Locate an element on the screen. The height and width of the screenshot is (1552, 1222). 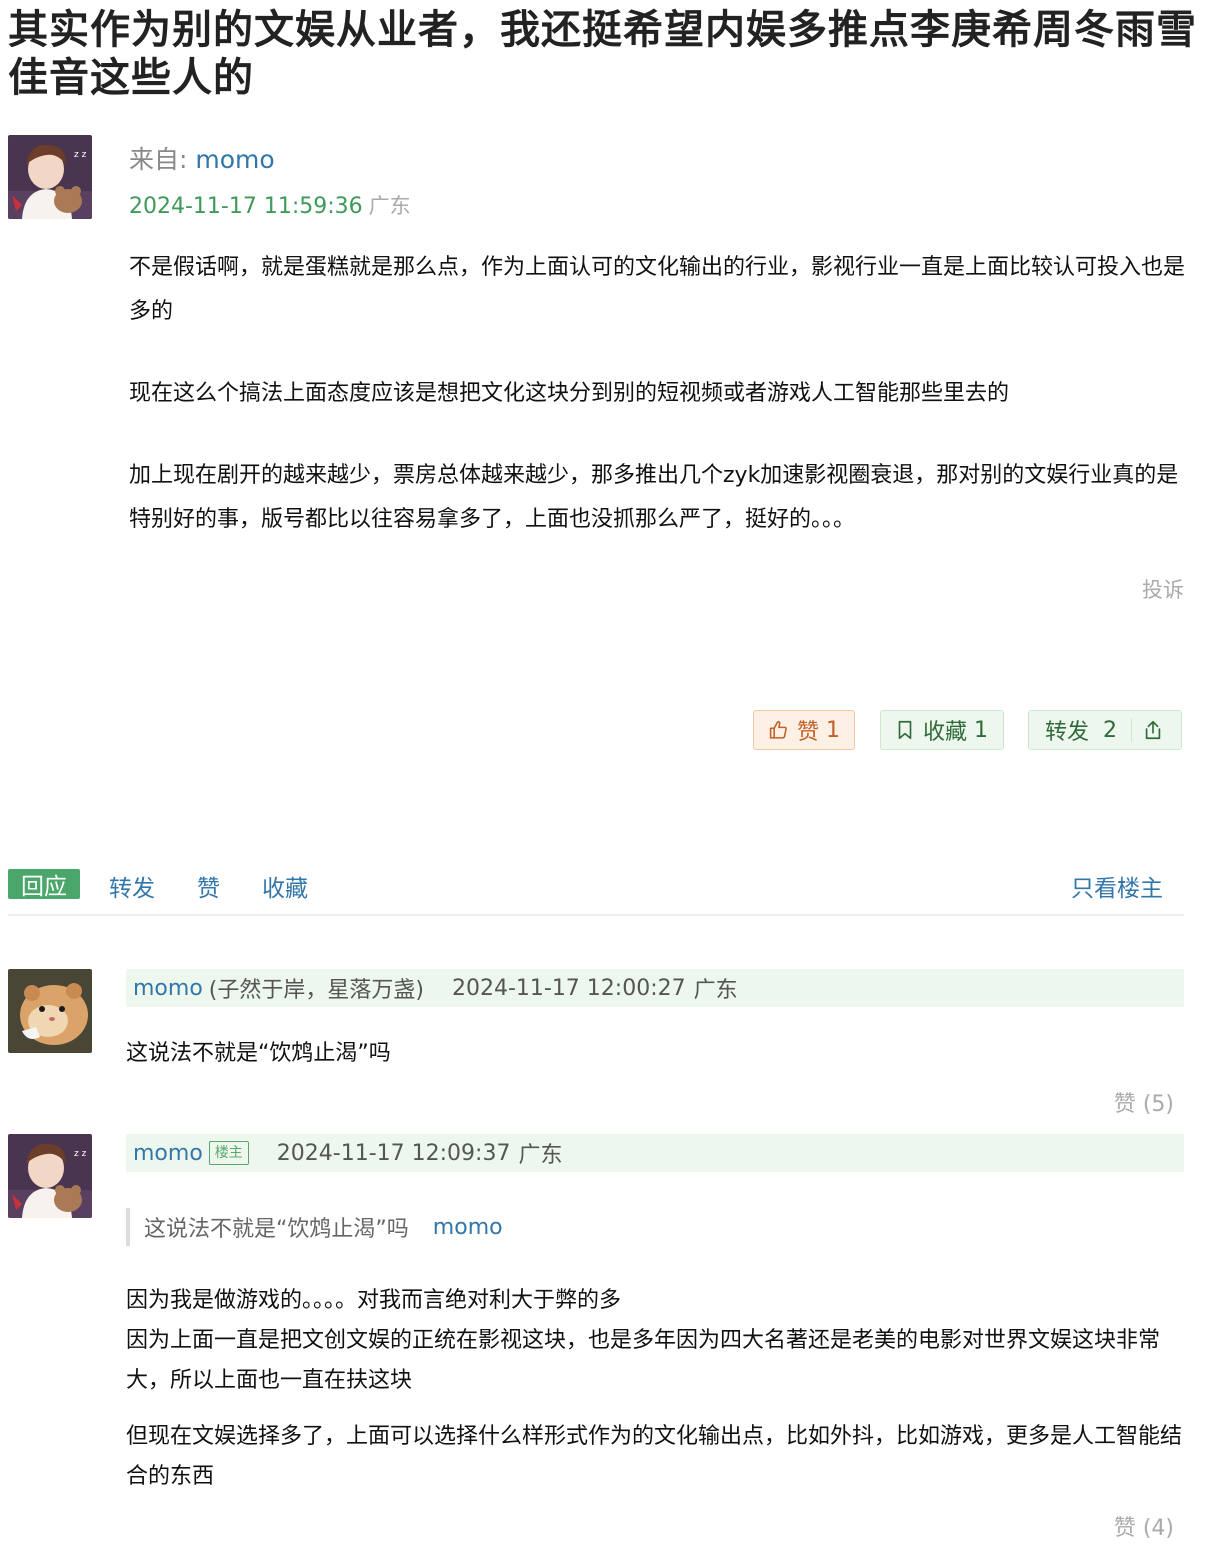
divider is located at coordinates (596, 915).